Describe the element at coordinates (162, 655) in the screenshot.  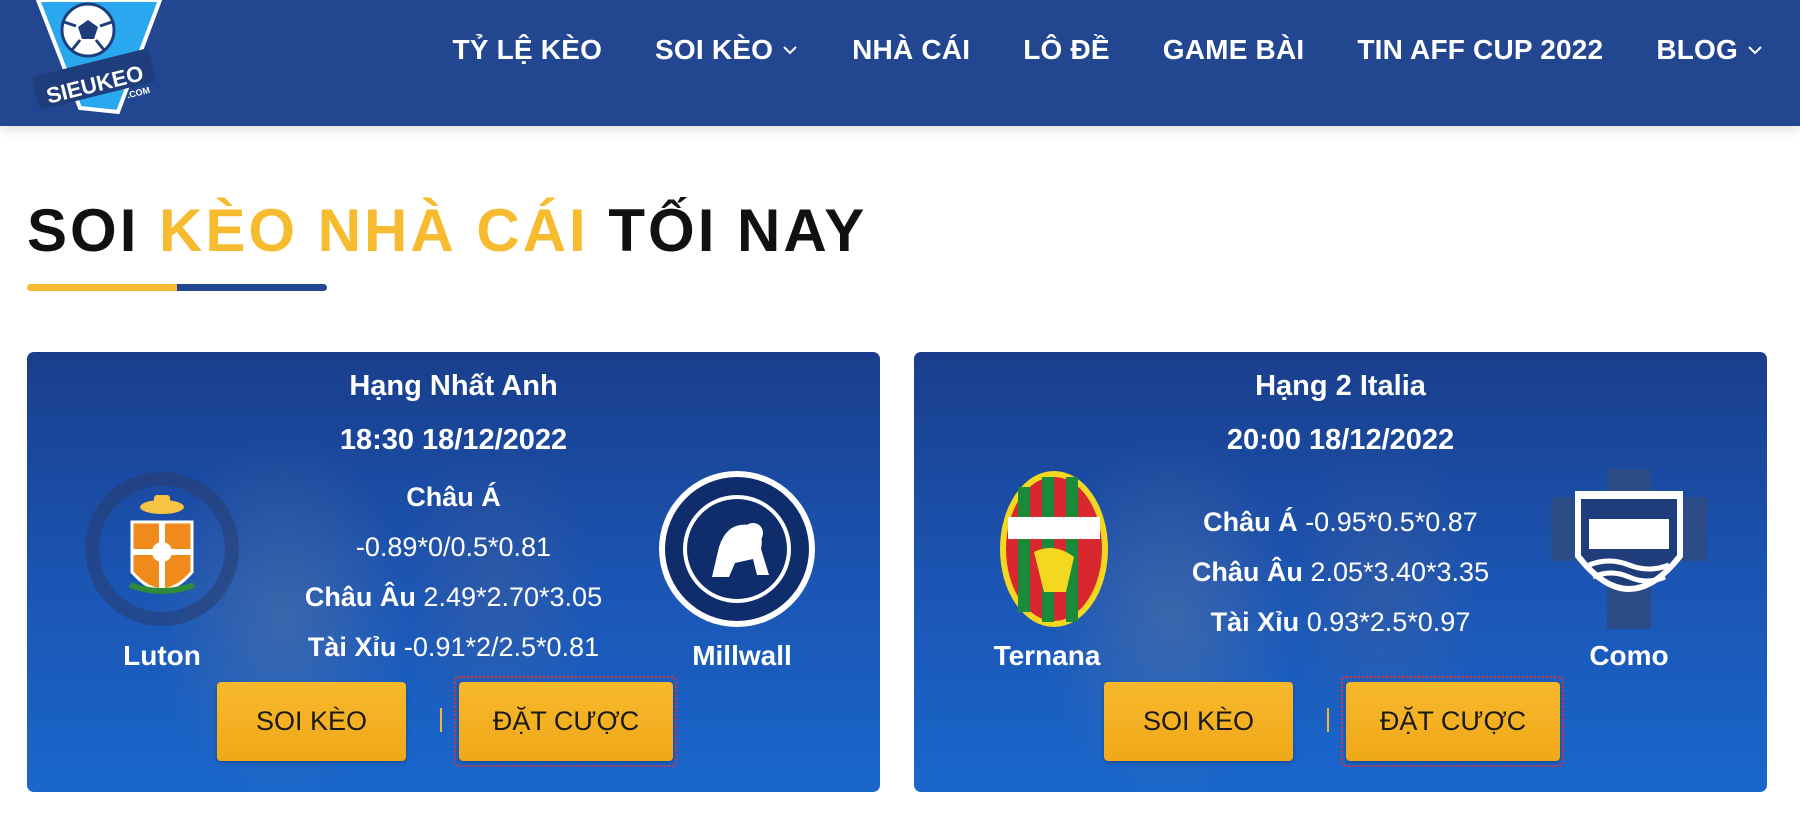
I see `home-team-name: Luton` at that location.